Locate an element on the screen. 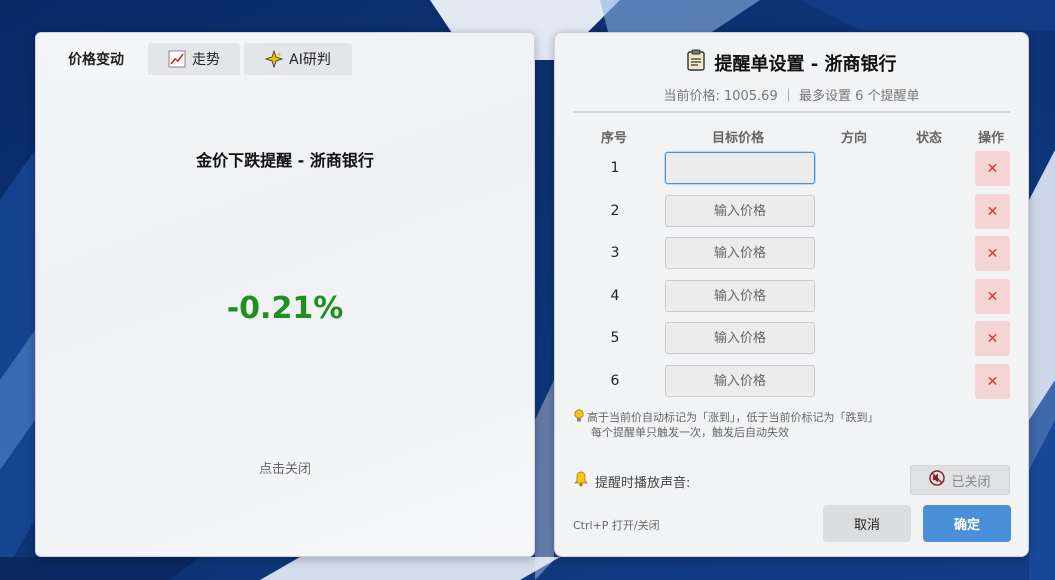  chart-line-icon is located at coordinates (177, 59).